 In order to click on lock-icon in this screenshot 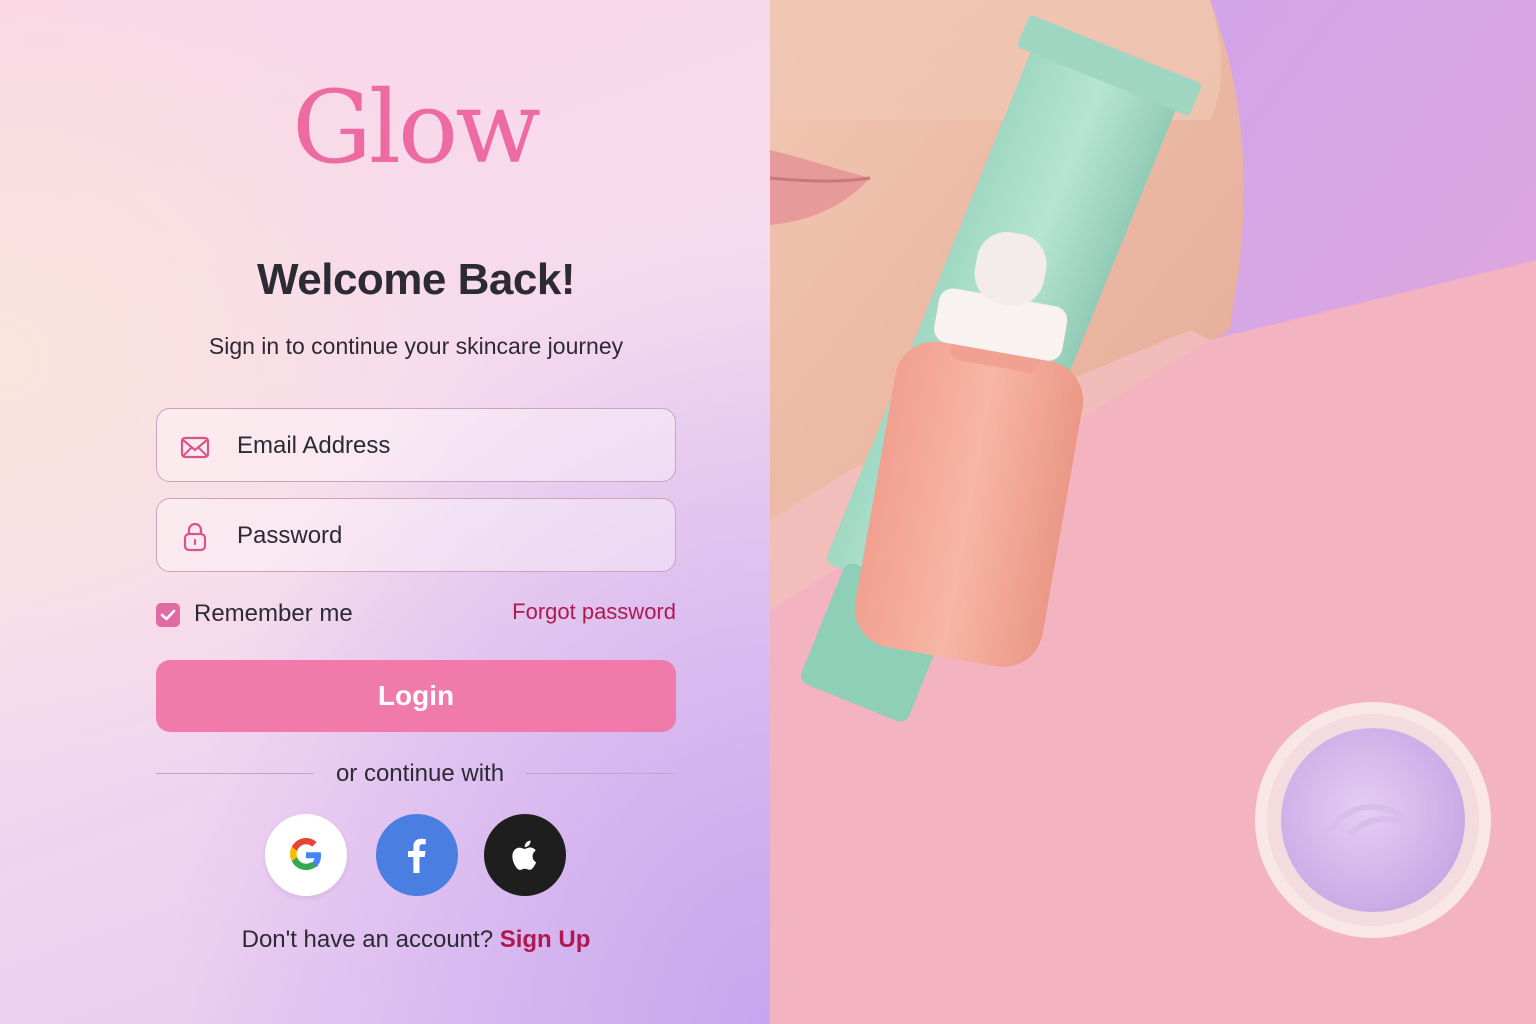, I will do `click(195, 537)`.